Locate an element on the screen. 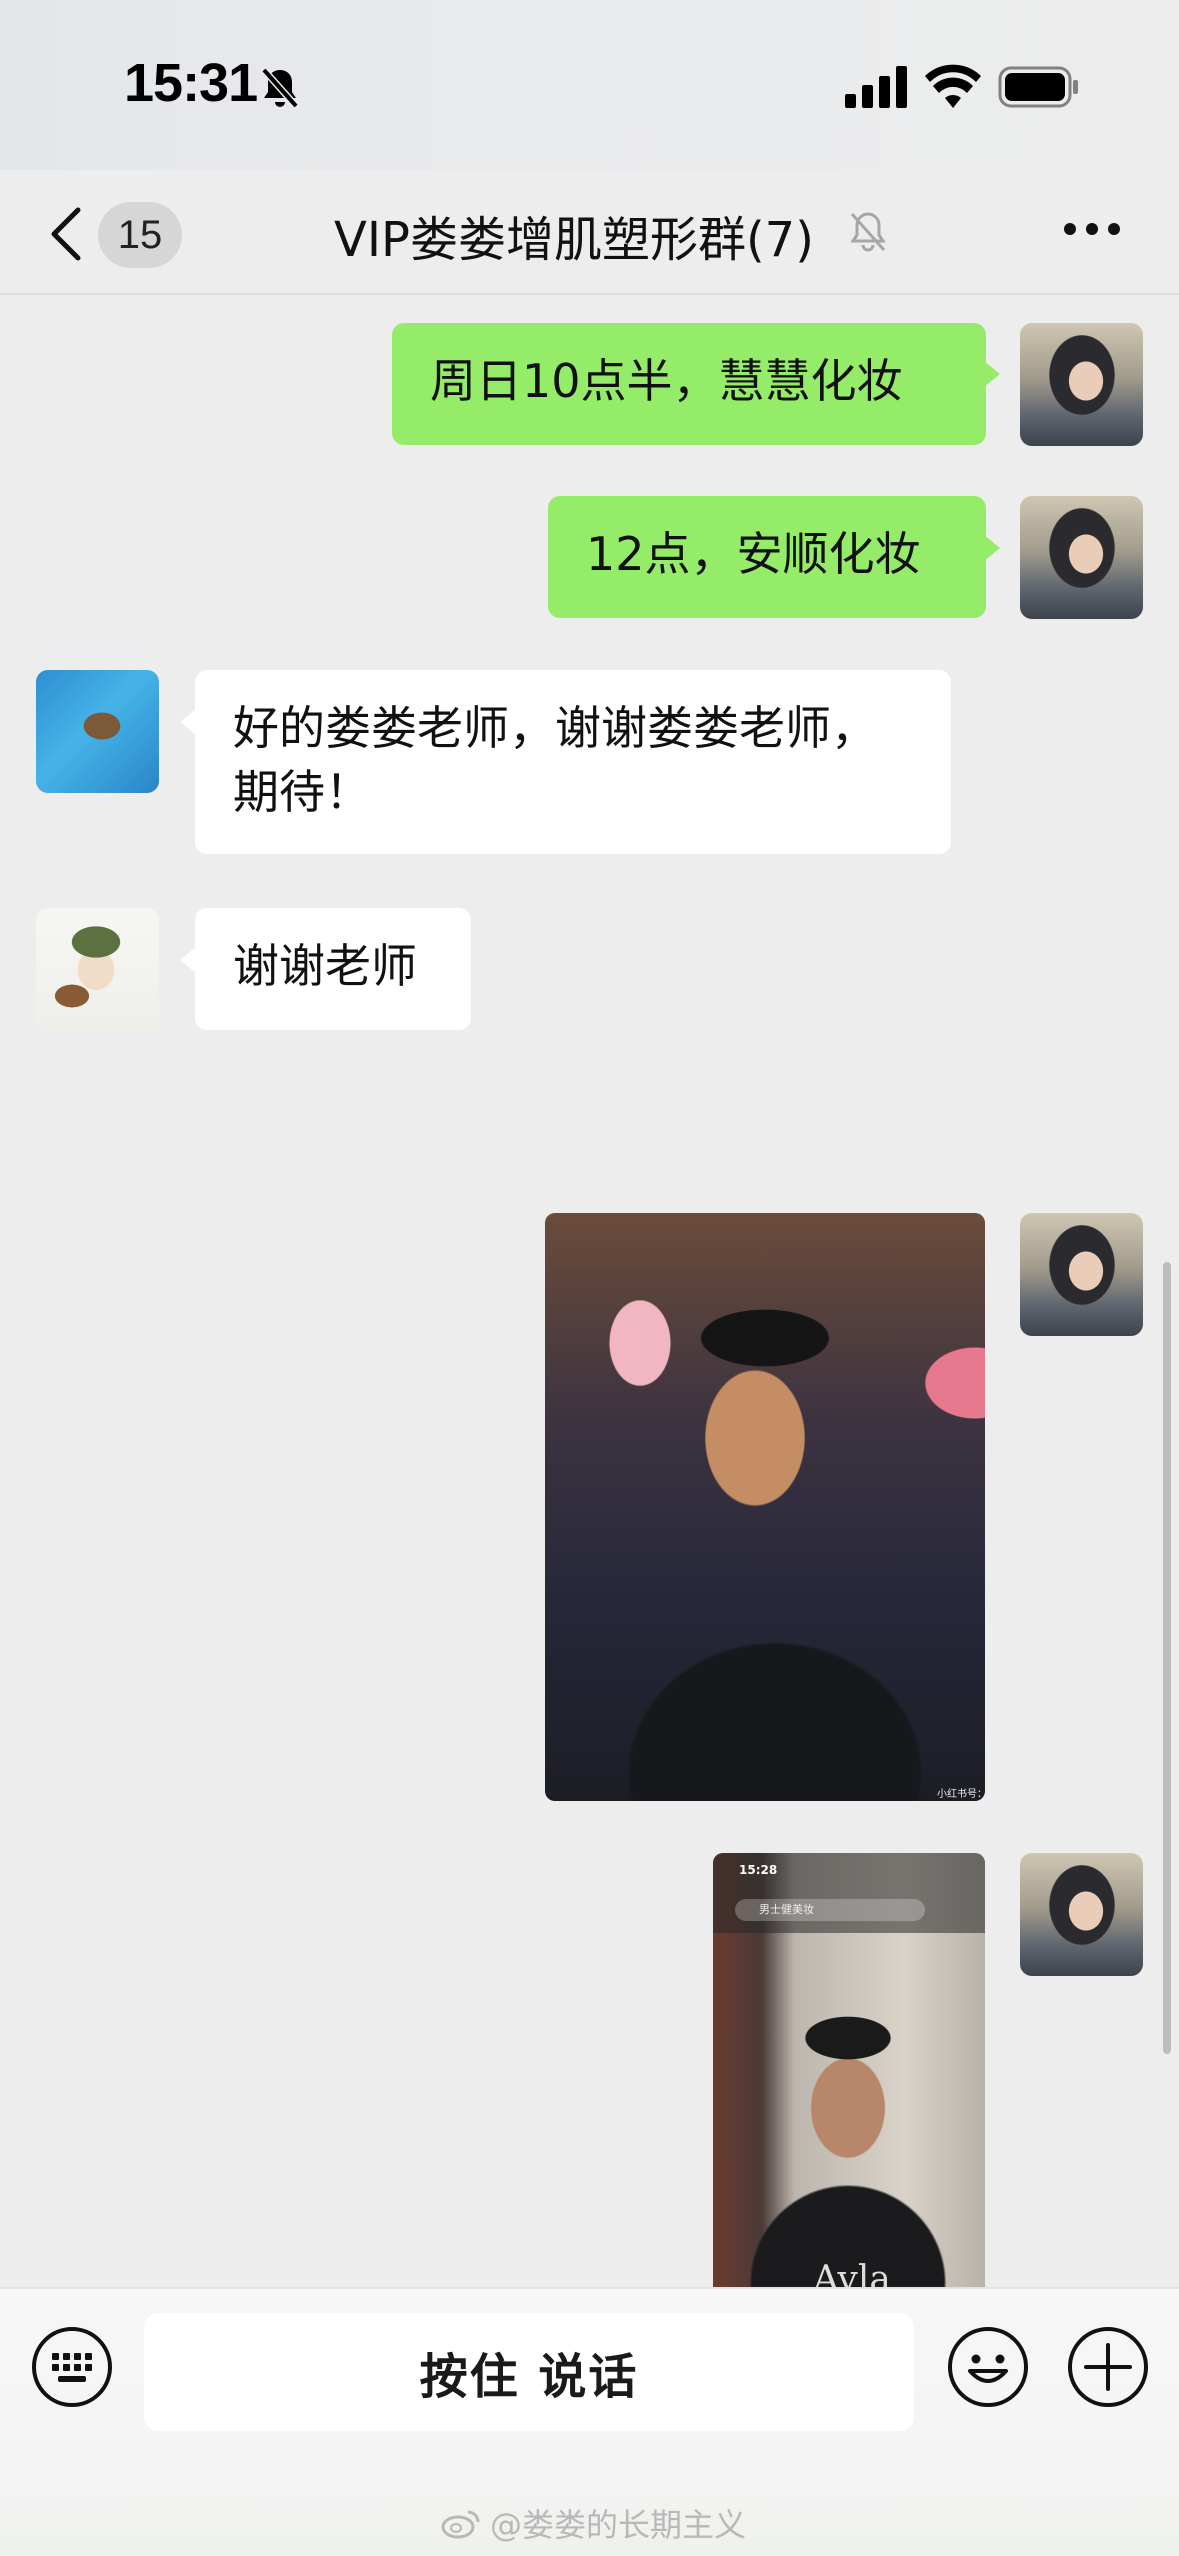 This screenshot has width=1179, height=2556. screenshot-search: 男士健美妆 is located at coordinates (830, 1910).